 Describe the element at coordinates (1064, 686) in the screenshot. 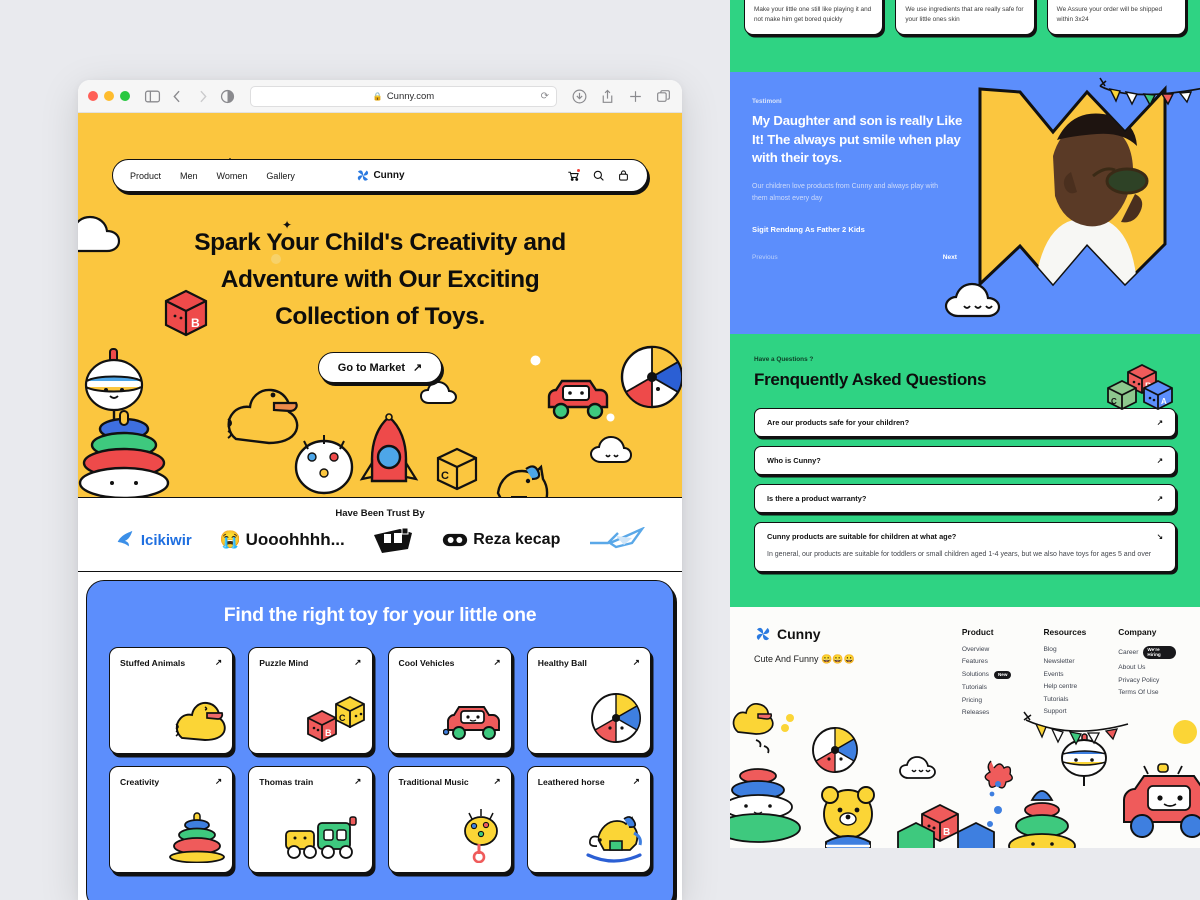

I see `footer-link-help-centre: Help centre` at that location.